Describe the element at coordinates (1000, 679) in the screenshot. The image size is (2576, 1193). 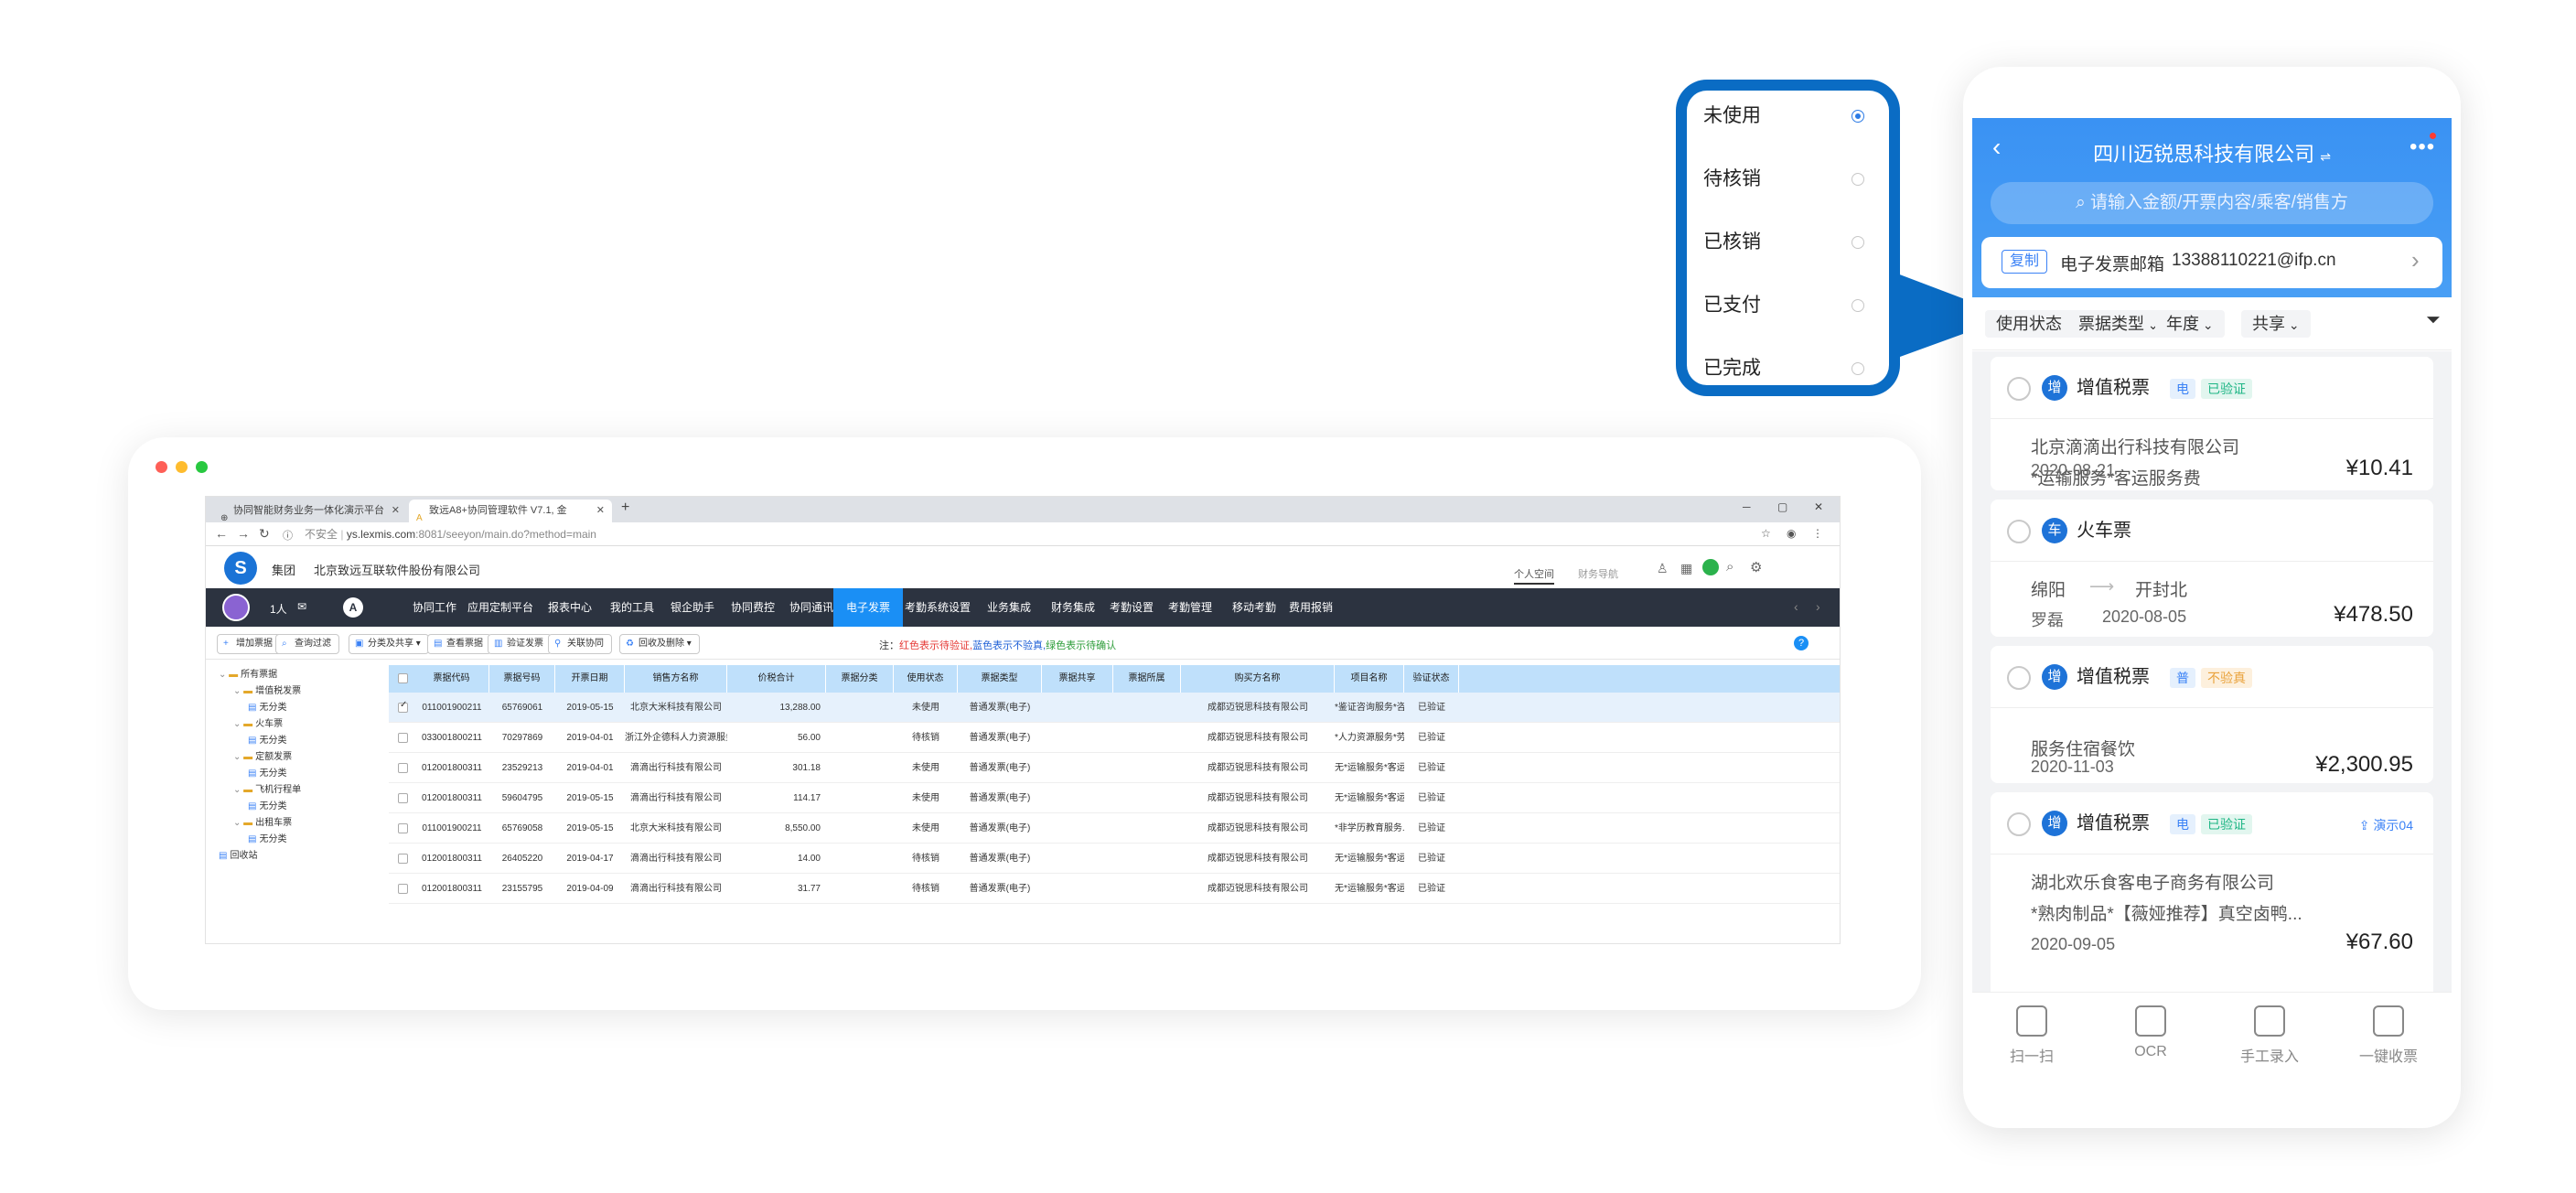
I see `column-header: 票据类型` at that location.